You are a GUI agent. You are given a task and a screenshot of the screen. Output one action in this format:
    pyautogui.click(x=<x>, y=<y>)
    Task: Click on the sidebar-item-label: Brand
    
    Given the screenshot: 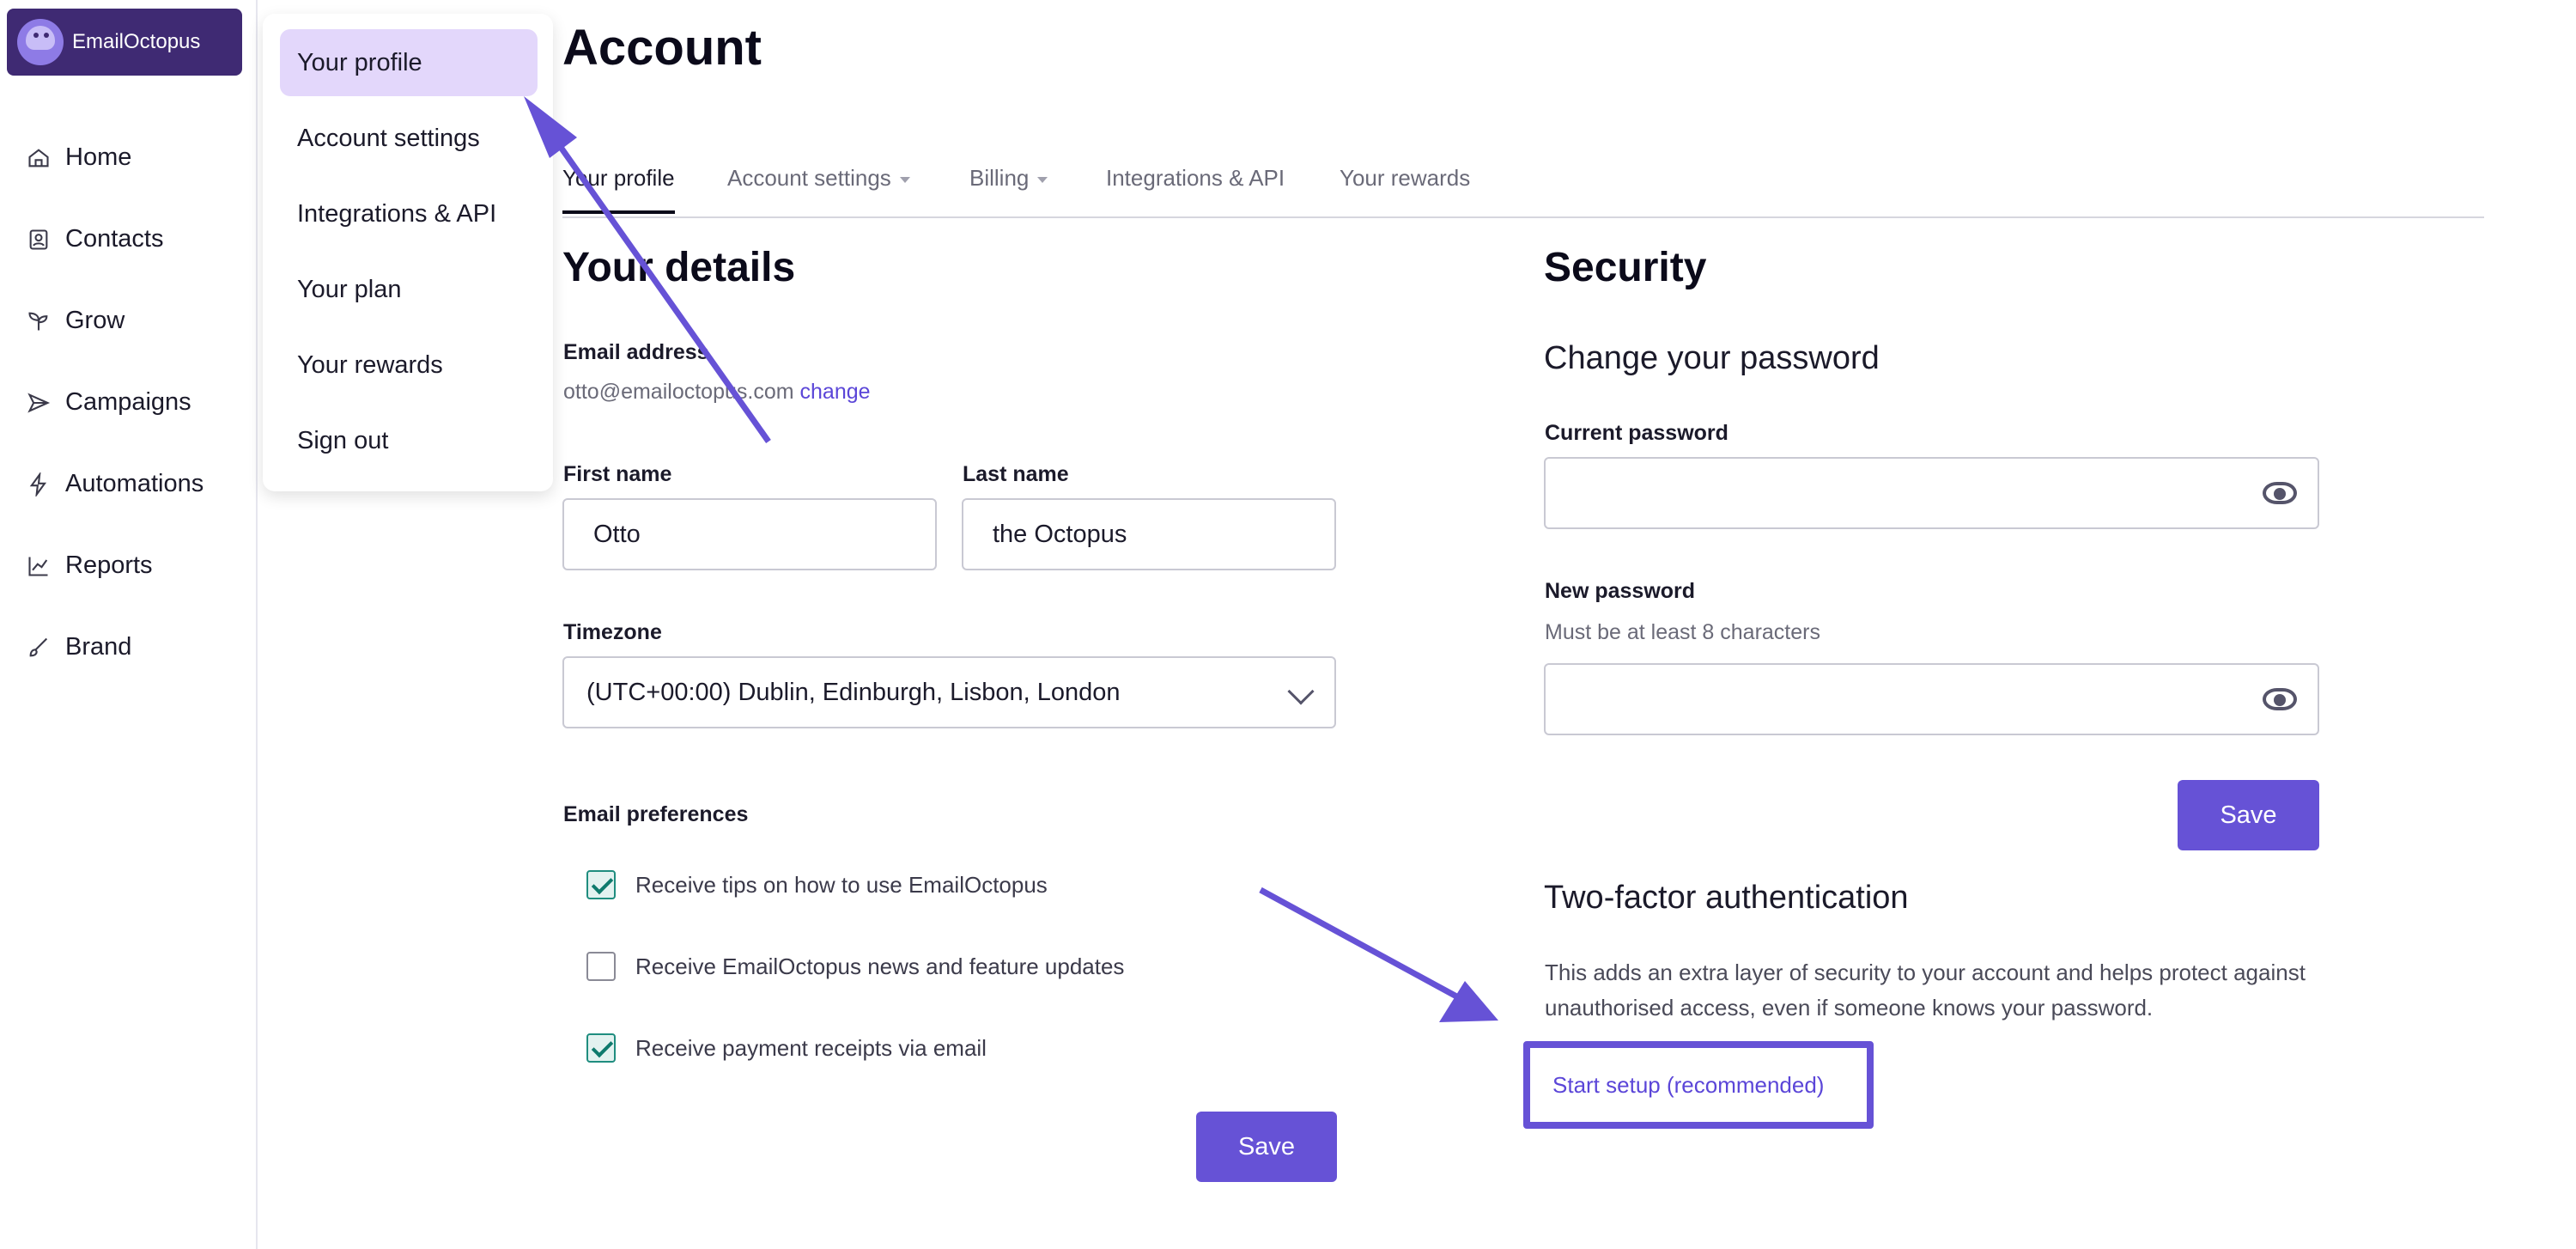 What is the action you would take?
    pyautogui.click(x=98, y=647)
    